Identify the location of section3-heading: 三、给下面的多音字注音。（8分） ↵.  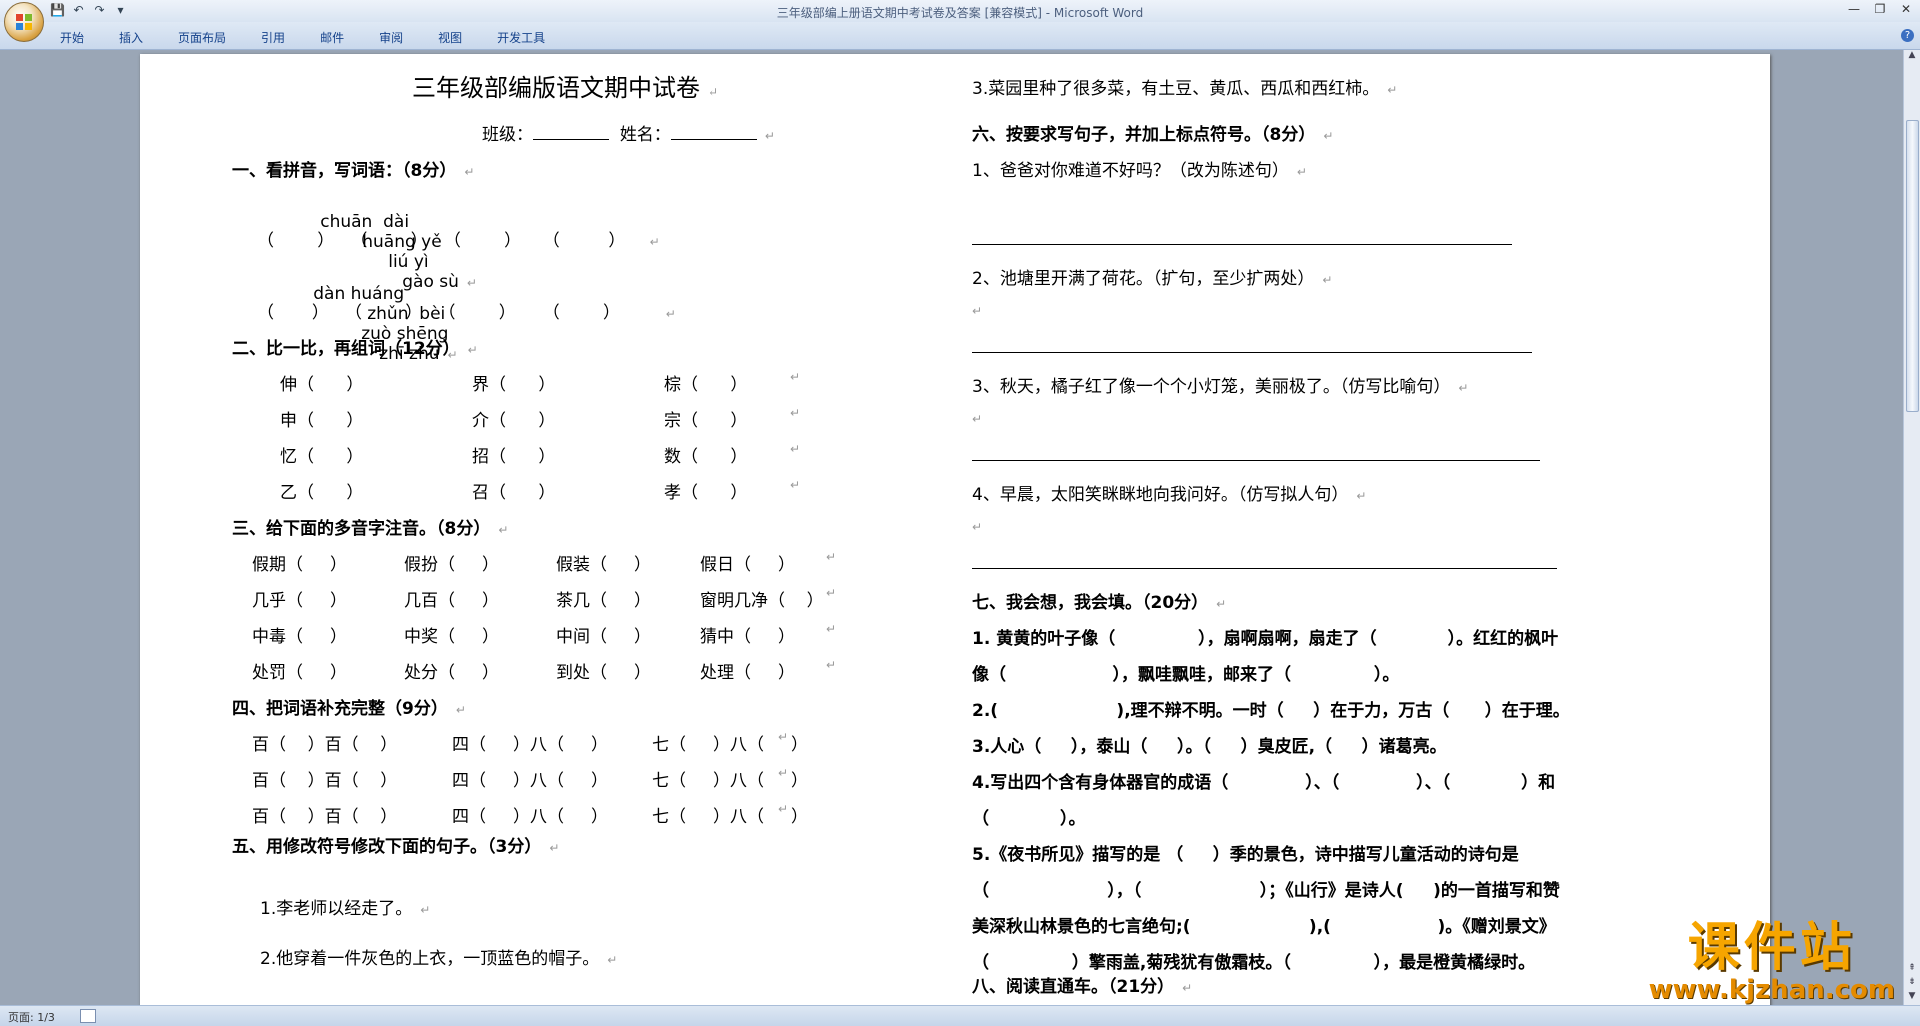
(370, 529).